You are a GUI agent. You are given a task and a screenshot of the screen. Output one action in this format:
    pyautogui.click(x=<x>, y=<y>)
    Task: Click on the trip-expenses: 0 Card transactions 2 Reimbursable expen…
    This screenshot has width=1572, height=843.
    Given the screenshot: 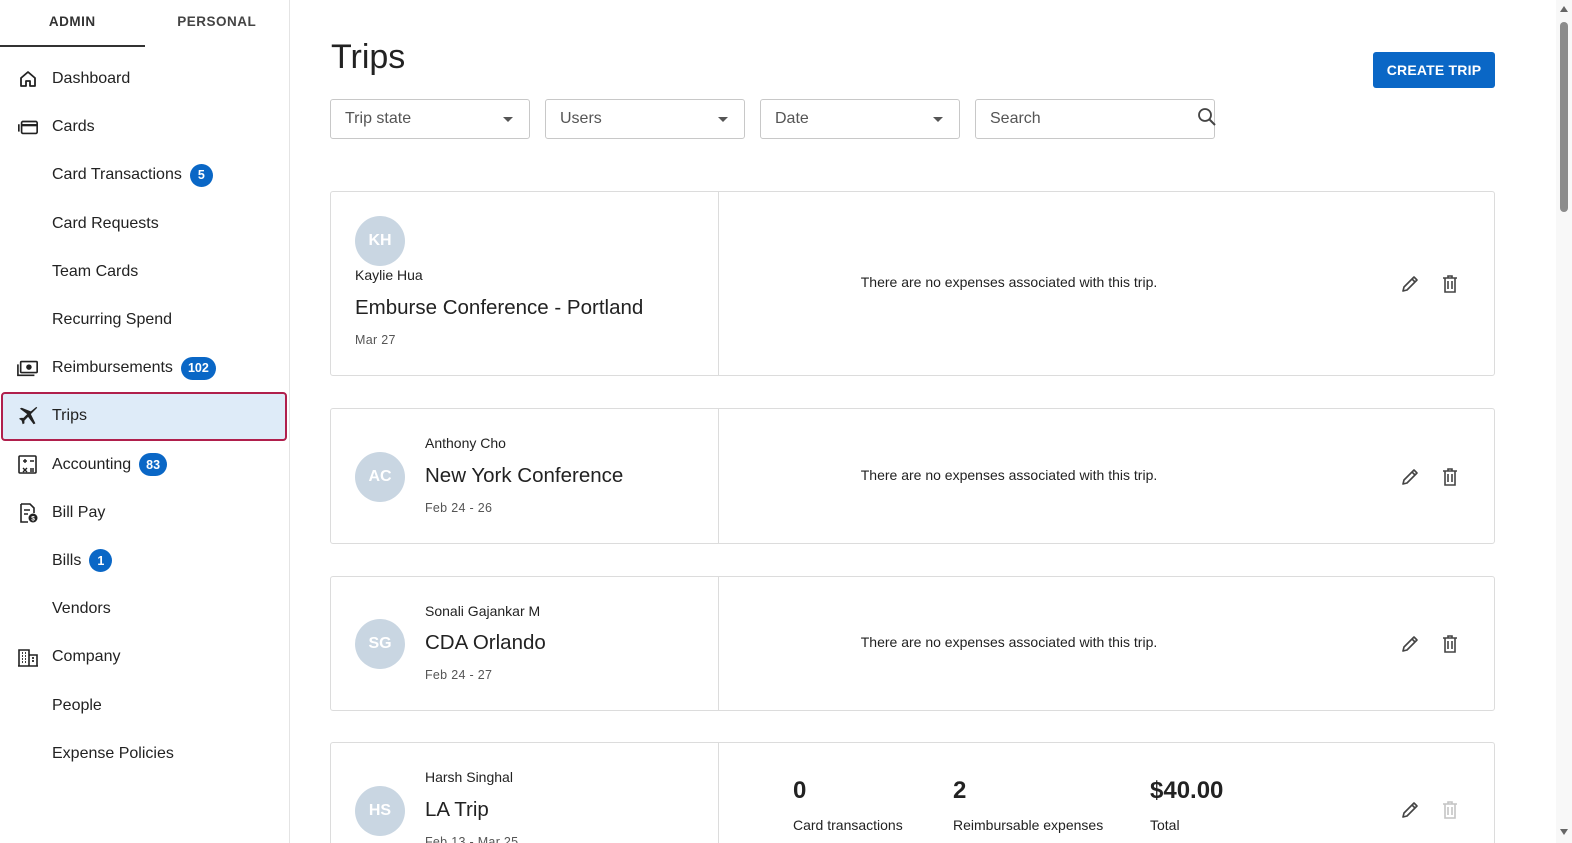 What is the action you would take?
    pyautogui.click(x=1106, y=793)
    